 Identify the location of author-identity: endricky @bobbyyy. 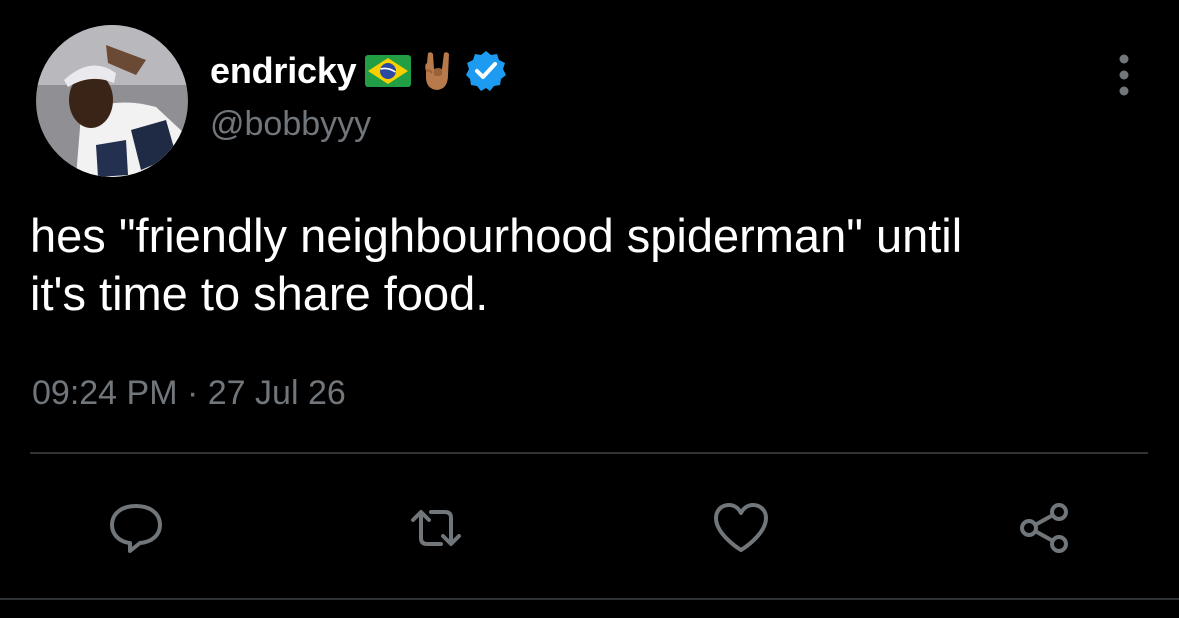
(359, 95).